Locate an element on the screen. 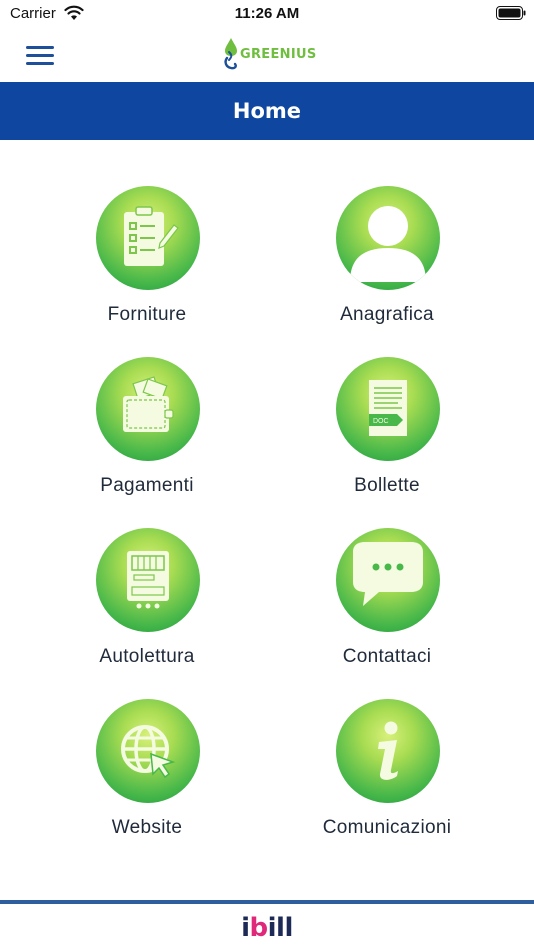  page-title: Home is located at coordinates (267, 111).